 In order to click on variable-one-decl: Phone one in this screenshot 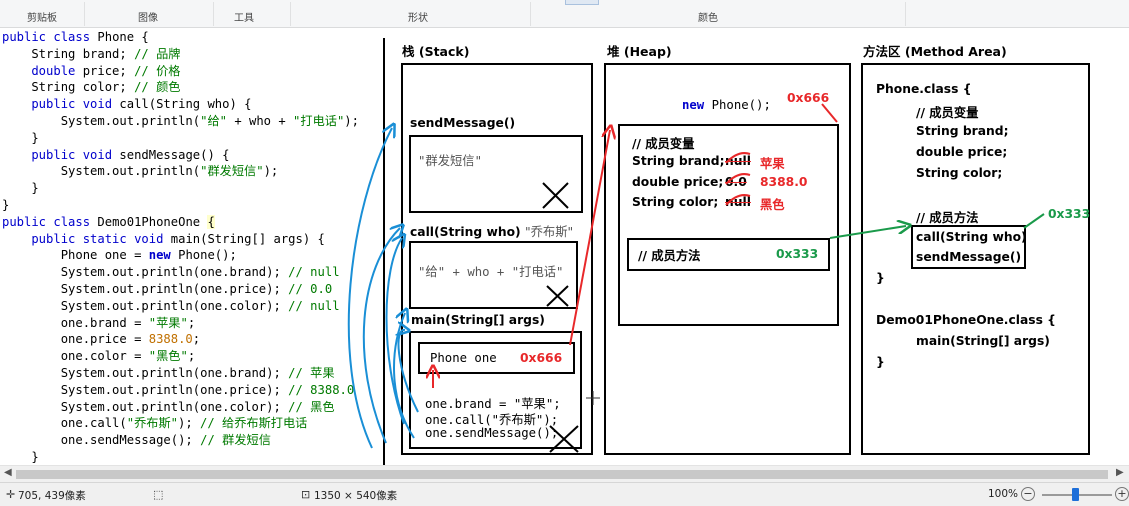, I will do `click(463, 358)`.